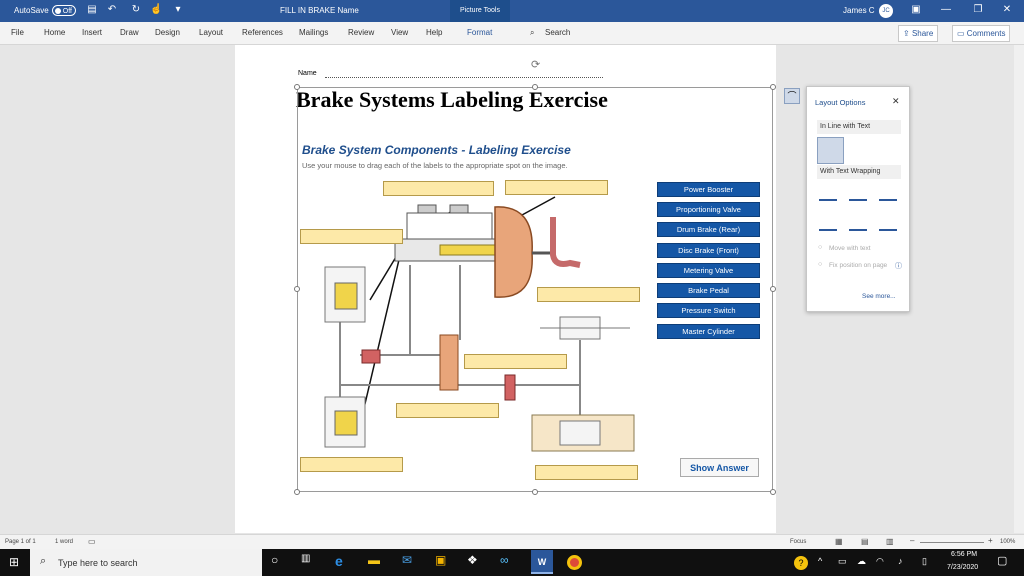  What do you see at coordinates (92, 10) in the screenshot?
I see `save-icon: ▤` at bounding box center [92, 10].